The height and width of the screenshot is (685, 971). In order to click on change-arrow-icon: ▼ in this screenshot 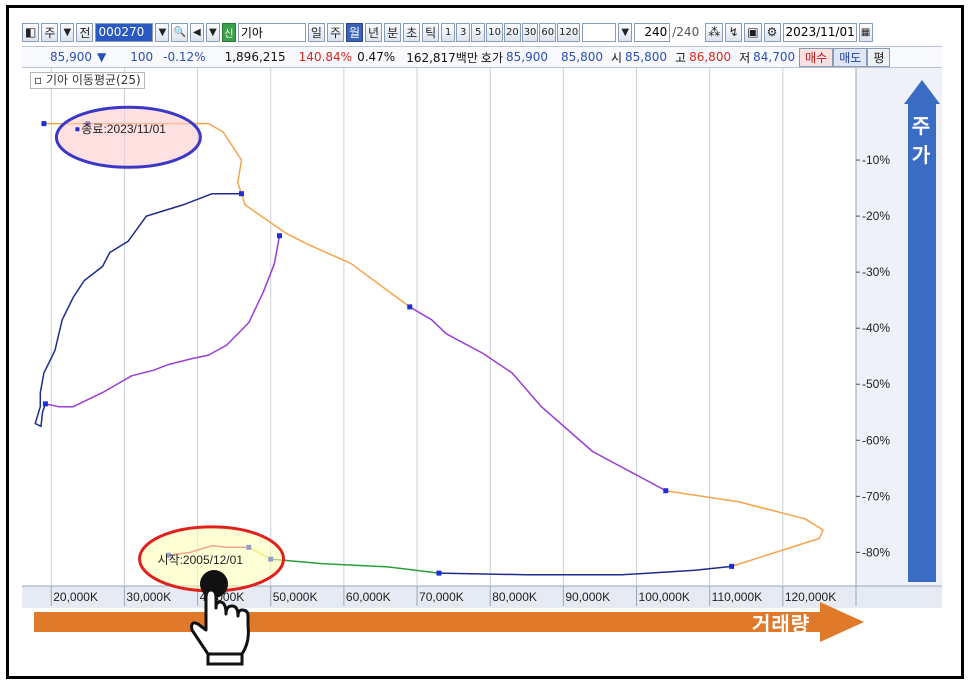, I will do `click(102, 57)`.